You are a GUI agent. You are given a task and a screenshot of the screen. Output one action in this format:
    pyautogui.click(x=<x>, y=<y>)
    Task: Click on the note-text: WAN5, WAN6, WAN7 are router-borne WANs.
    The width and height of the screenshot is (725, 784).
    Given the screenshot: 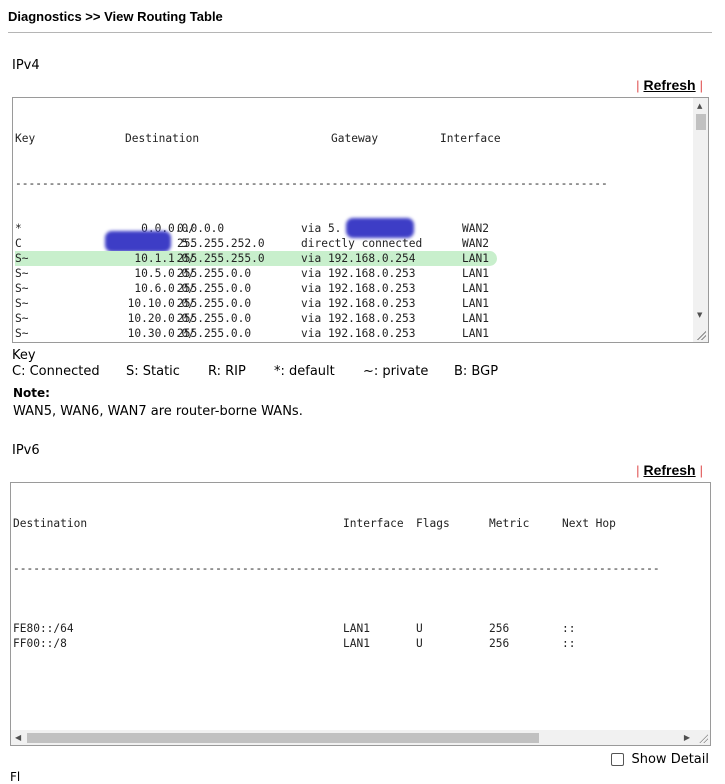 What is the action you would take?
    pyautogui.click(x=158, y=411)
    